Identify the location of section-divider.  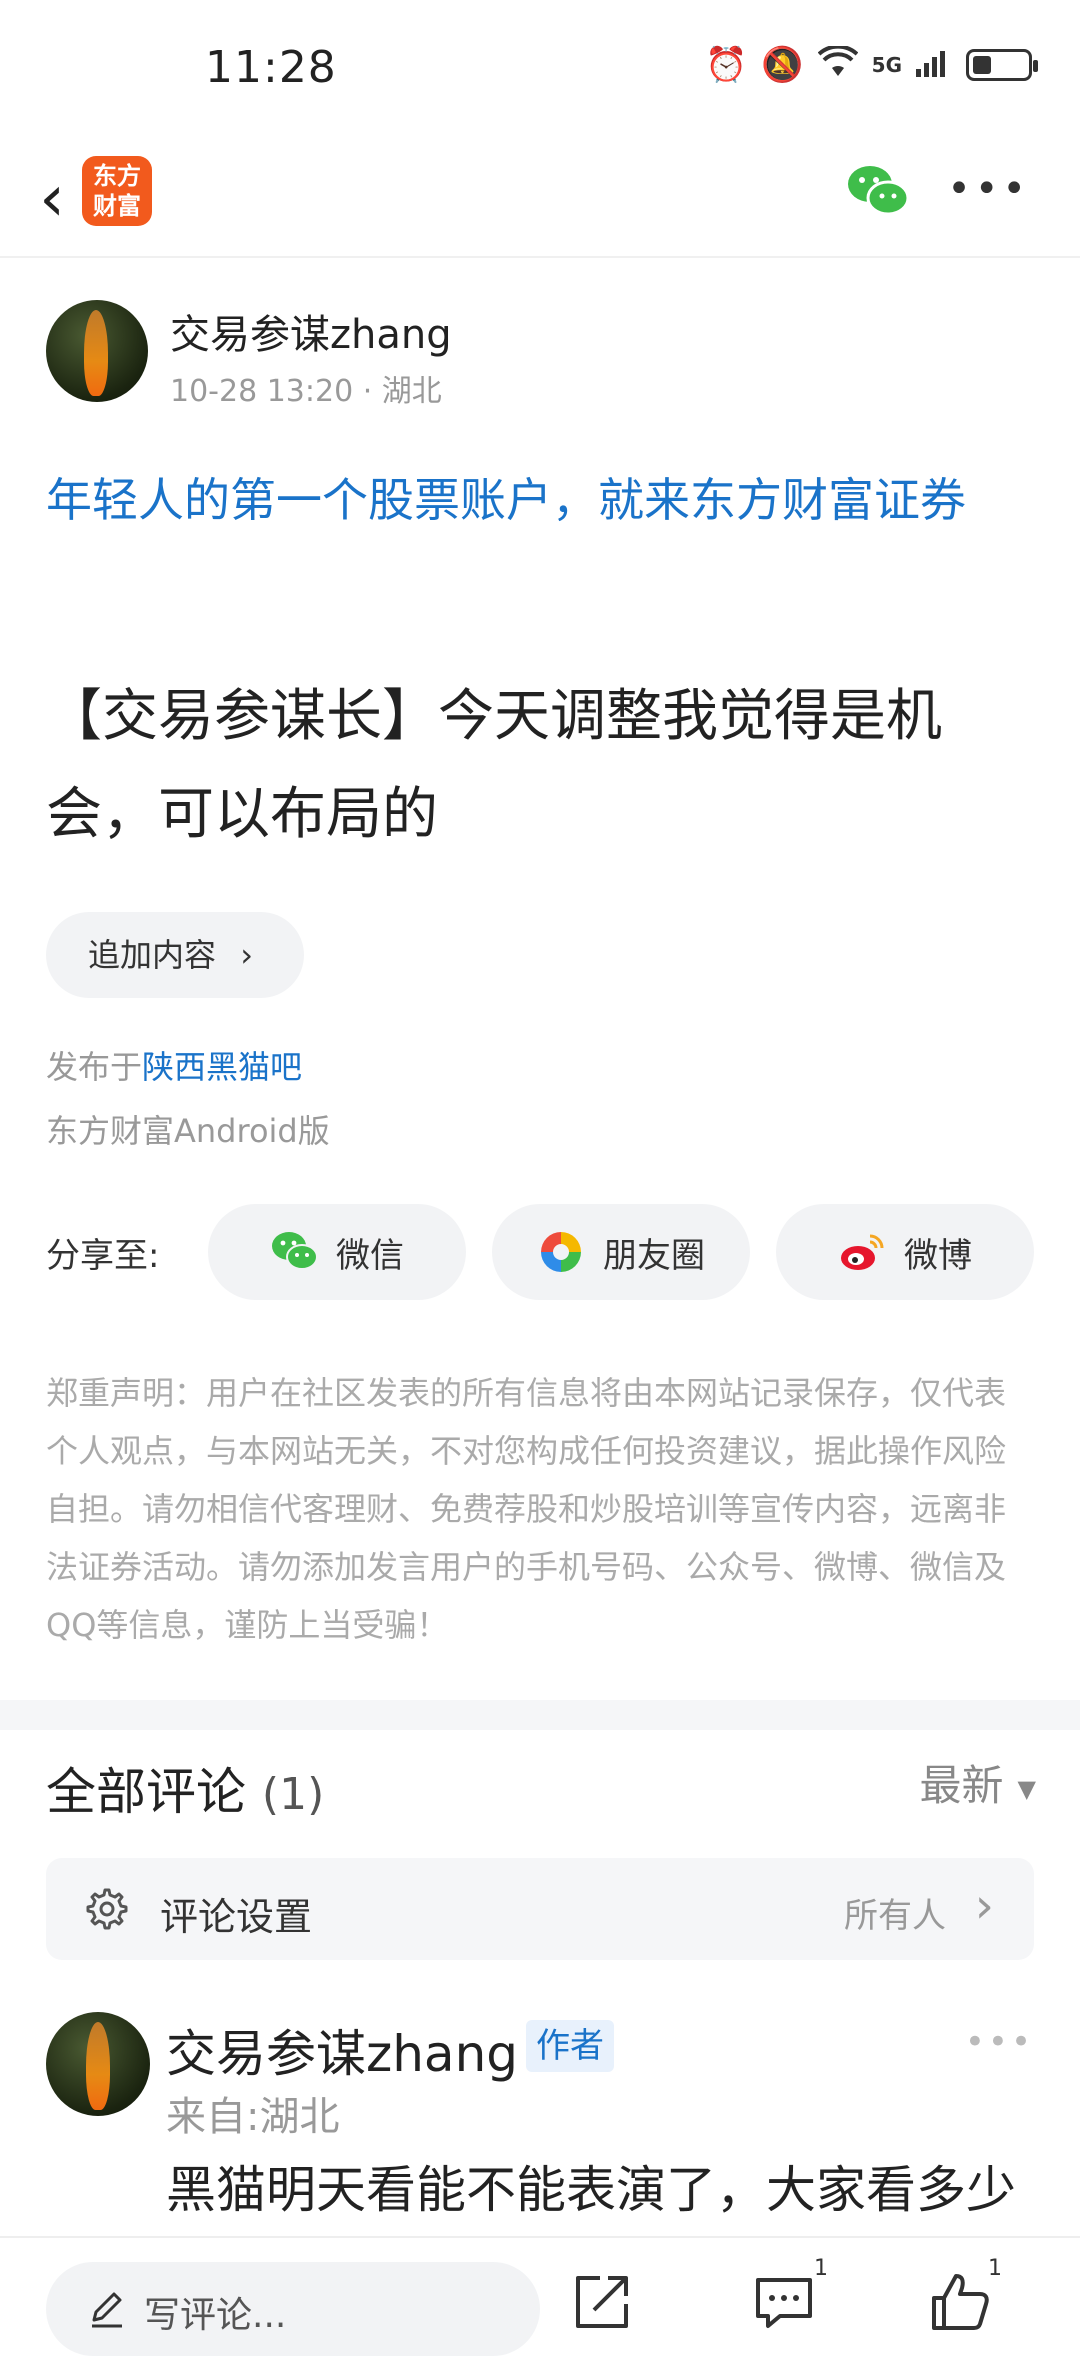
(540, 1715).